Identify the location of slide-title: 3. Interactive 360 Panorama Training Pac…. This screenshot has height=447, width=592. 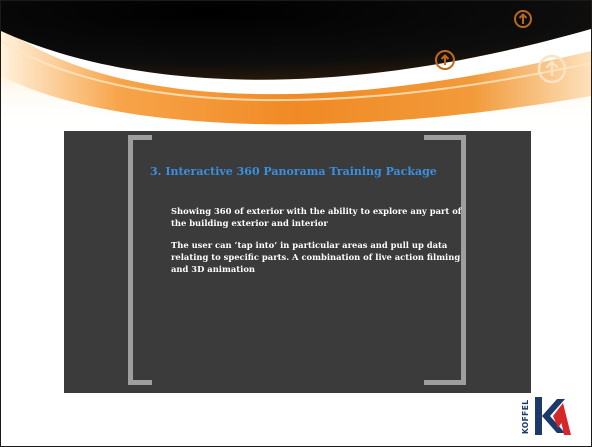
(293, 171).